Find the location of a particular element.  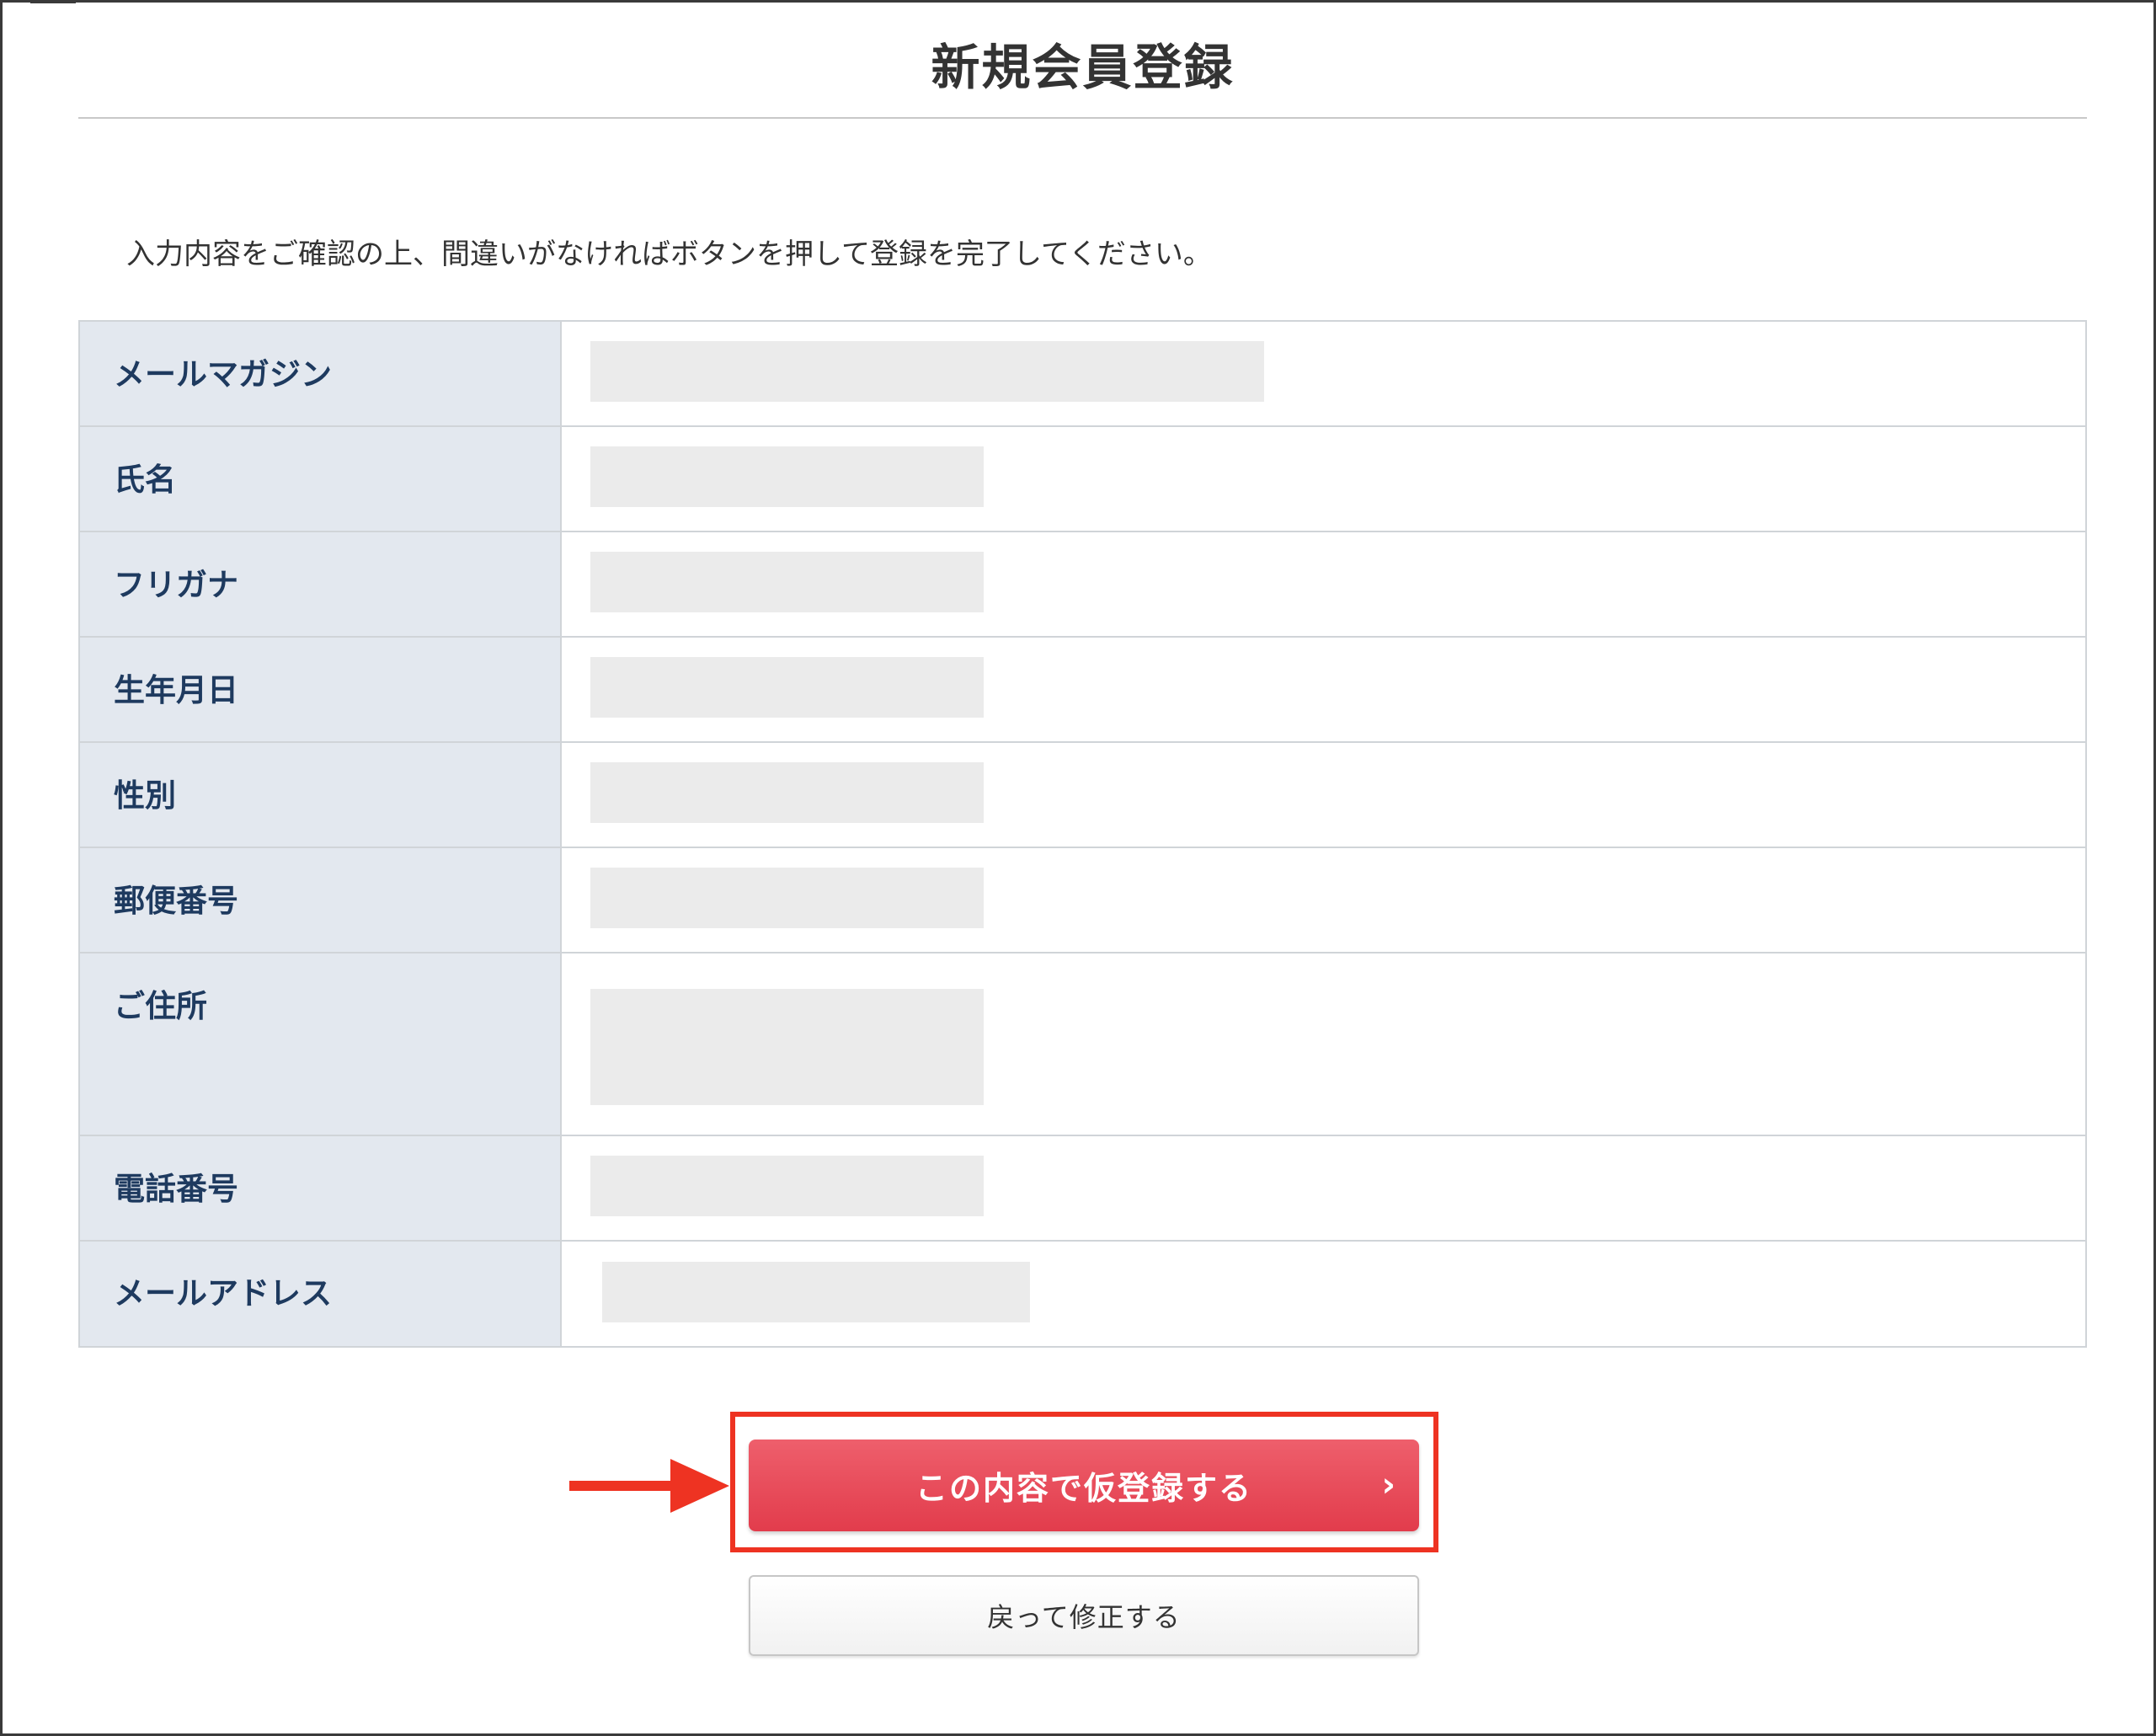

row-value-postal-code is located at coordinates (1323, 900).